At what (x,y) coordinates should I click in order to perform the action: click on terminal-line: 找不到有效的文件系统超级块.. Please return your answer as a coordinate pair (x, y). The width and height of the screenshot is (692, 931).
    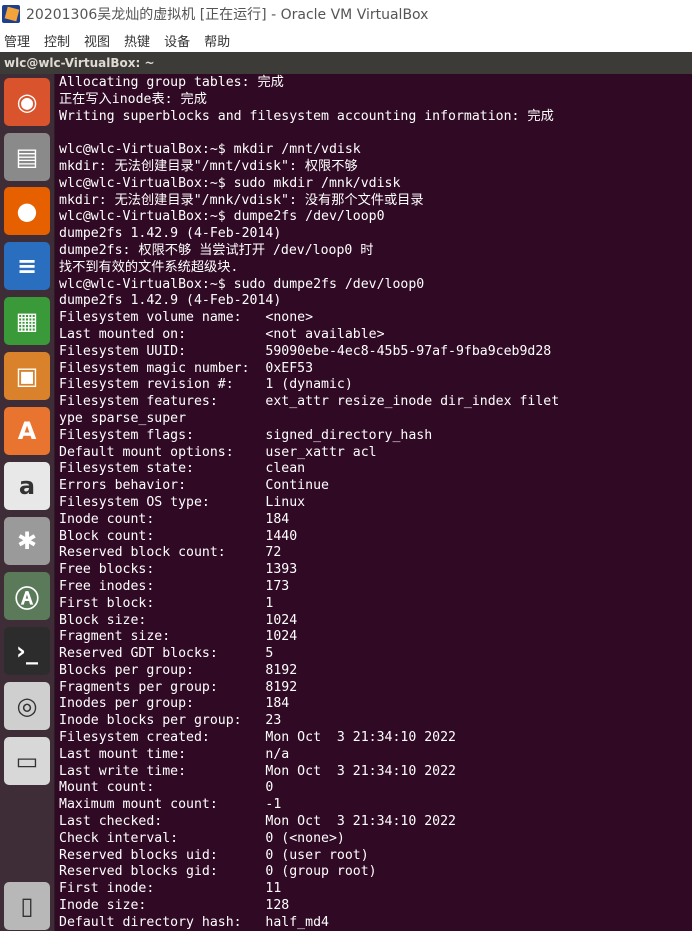
    Looking at the image, I should click on (149, 267).